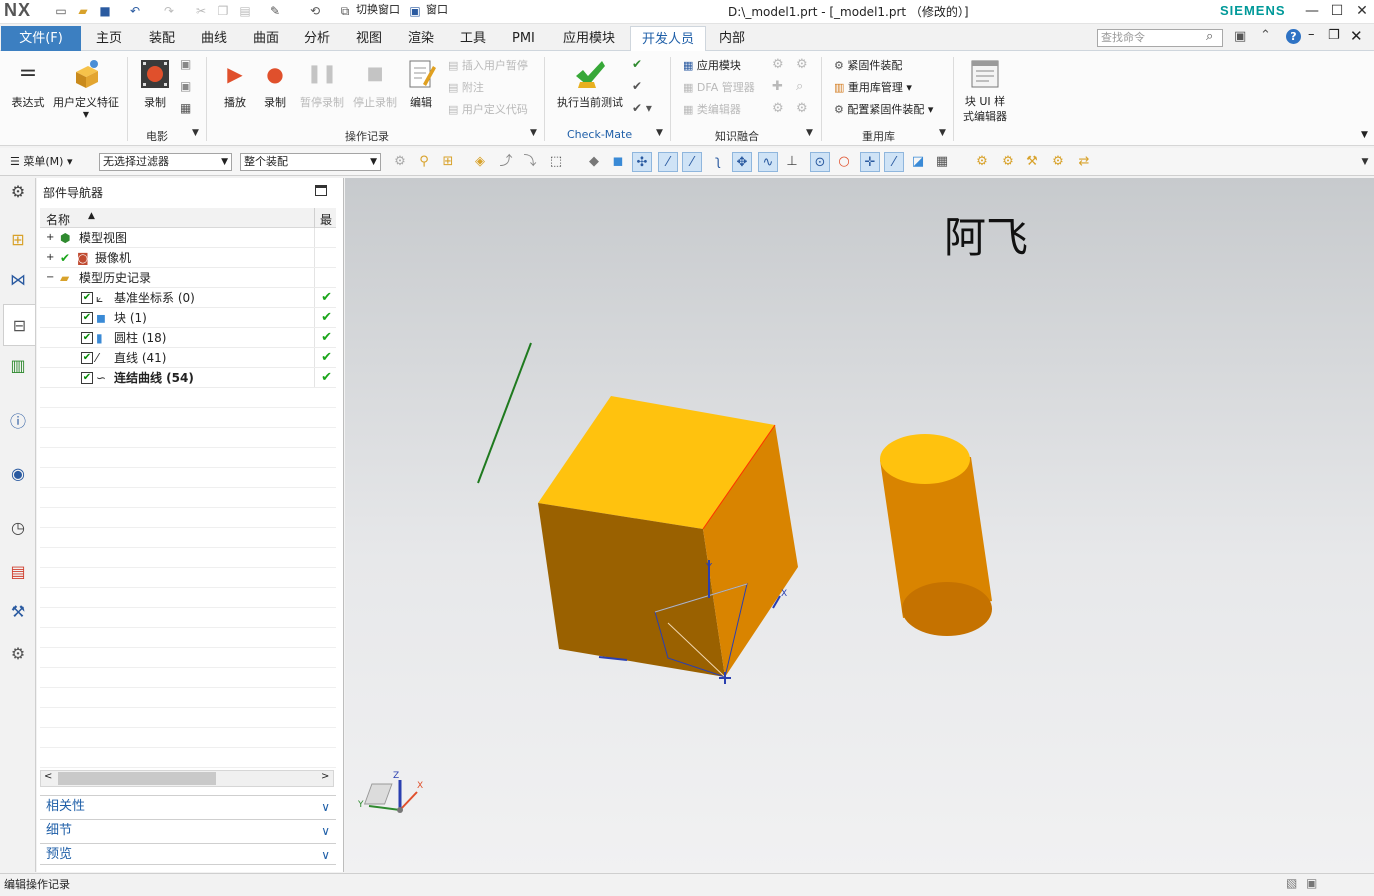 Image resolution: width=1374 pixels, height=896 pixels. What do you see at coordinates (83, 11) in the screenshot?
I see `open-folder-icon: ▰` at bounding box center [83, 11].